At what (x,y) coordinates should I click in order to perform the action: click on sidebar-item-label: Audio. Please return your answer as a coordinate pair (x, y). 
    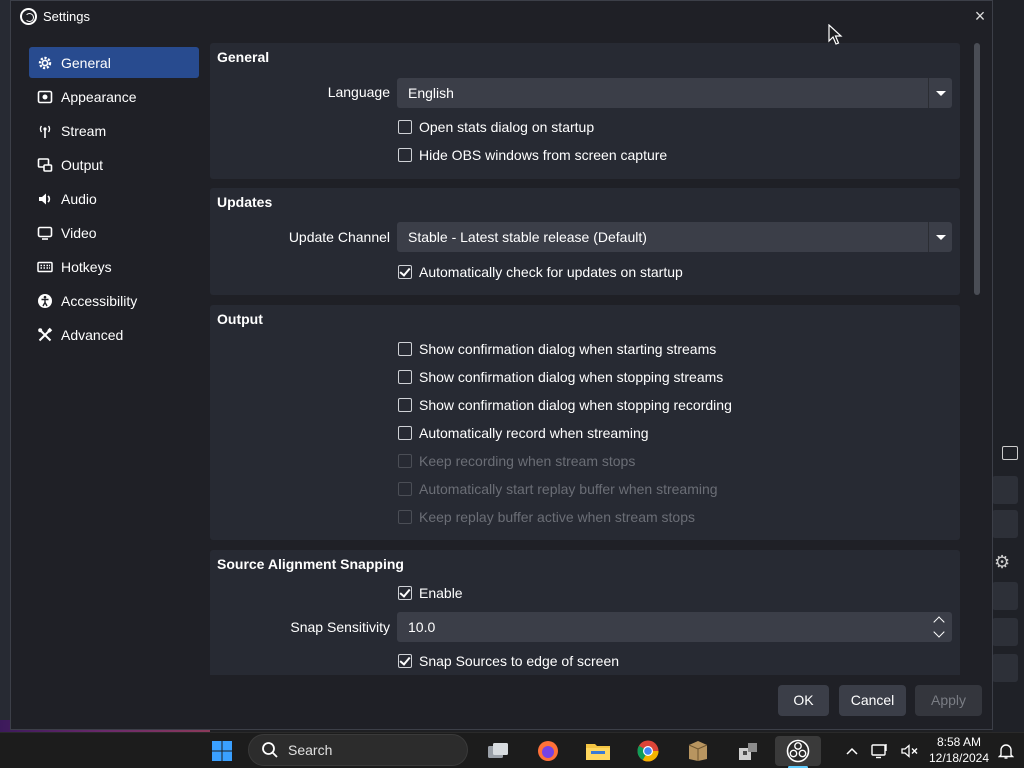
    Looking at the image, I should click on (79, 198).